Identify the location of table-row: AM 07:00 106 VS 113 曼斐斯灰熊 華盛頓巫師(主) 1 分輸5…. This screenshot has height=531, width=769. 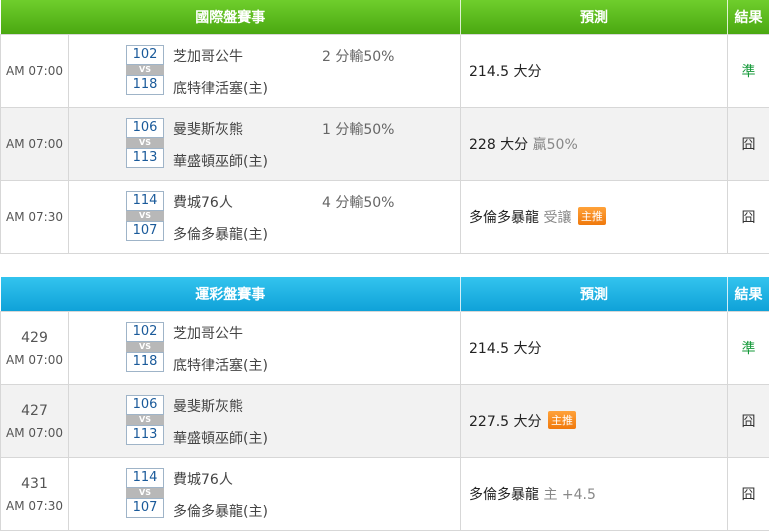
(384, 144).